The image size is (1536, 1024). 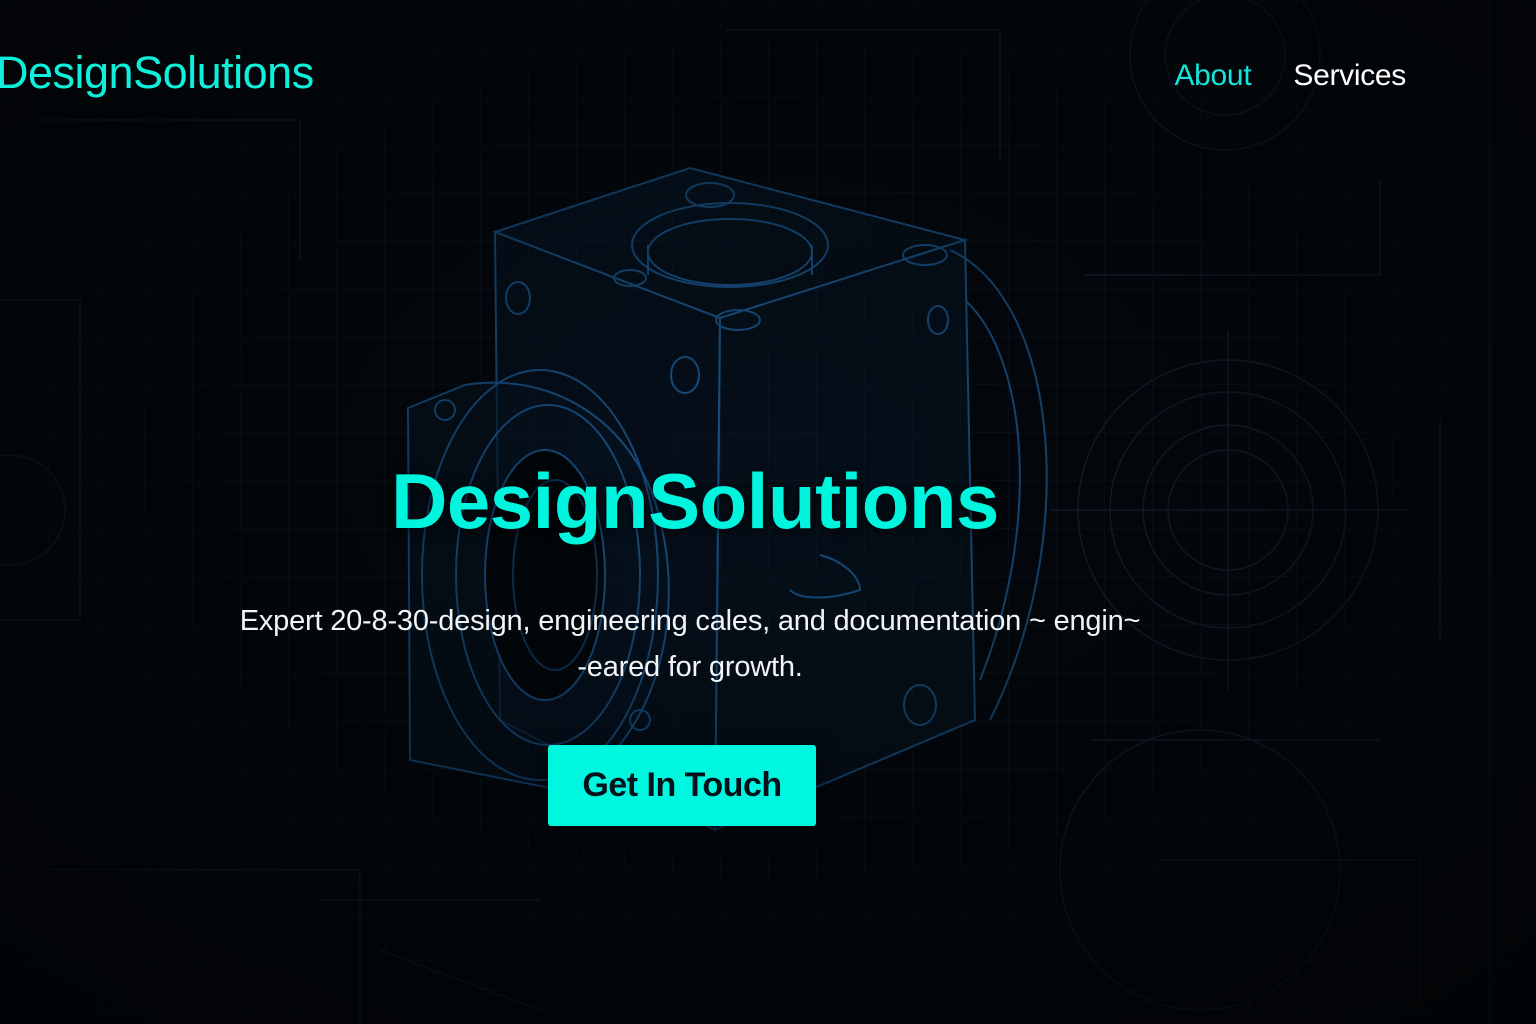 What do you see at coordinates (1212, 76) in the screenshot?
I see `nav-link-about: About` at bounding box center [1212, 76].